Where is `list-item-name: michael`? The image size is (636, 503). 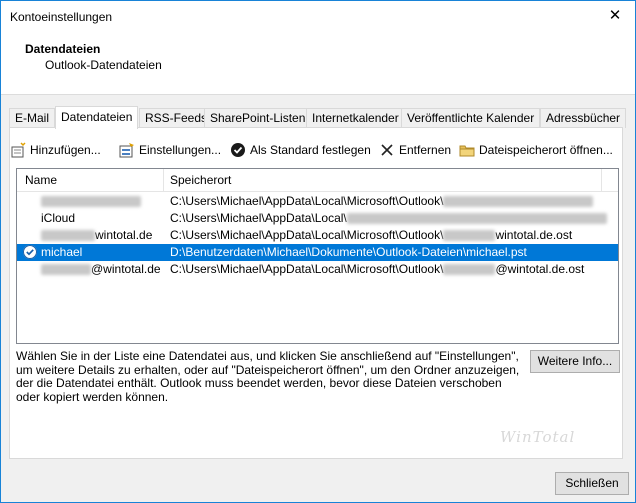
list-item-name: michael is located at coordinates (62, 252).